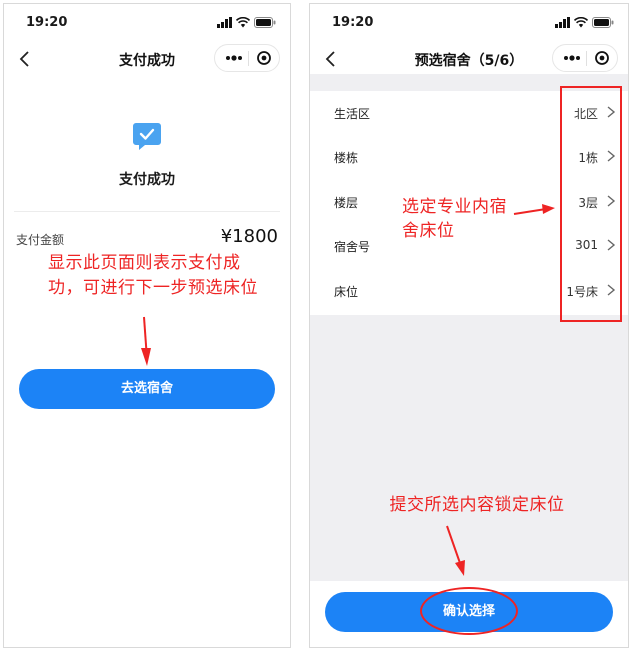 The height and width of the screenshot is (651, 634). I want to click on check-bubble-icon, so click(147, 136).